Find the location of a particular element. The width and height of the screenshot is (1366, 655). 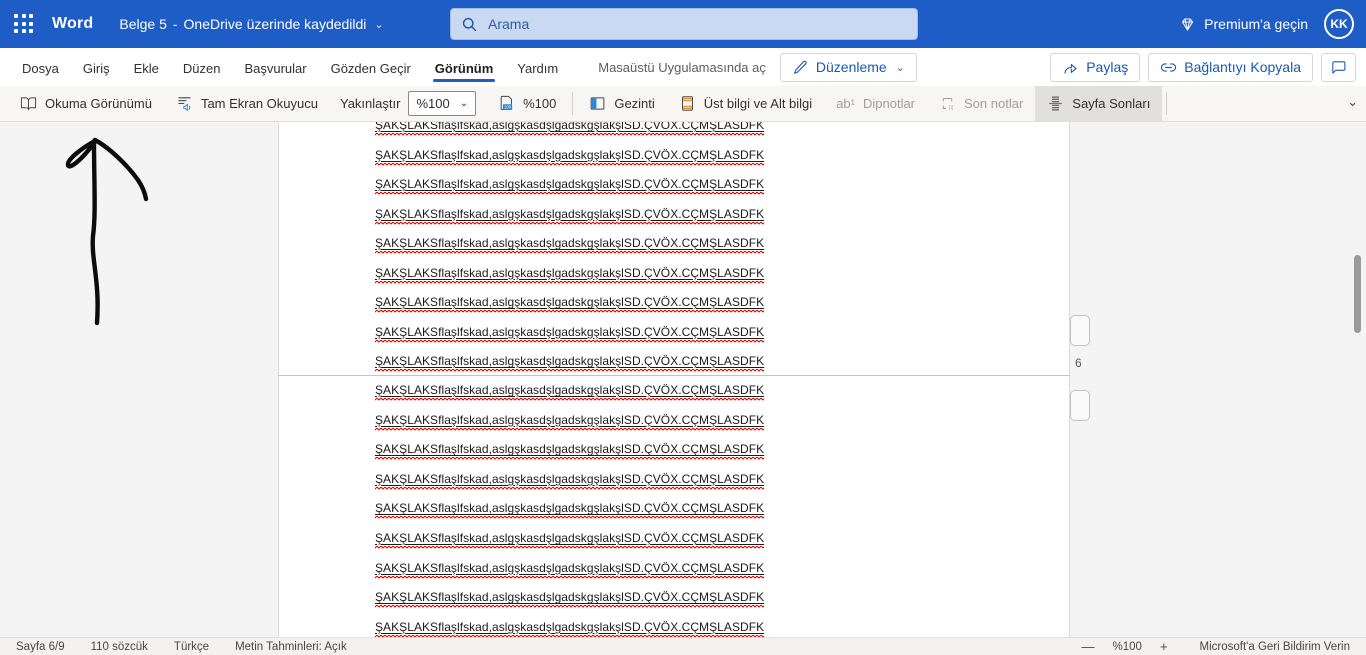

page-breaks-button: Sayfa Sonları is located at coordinates (1099, 103).